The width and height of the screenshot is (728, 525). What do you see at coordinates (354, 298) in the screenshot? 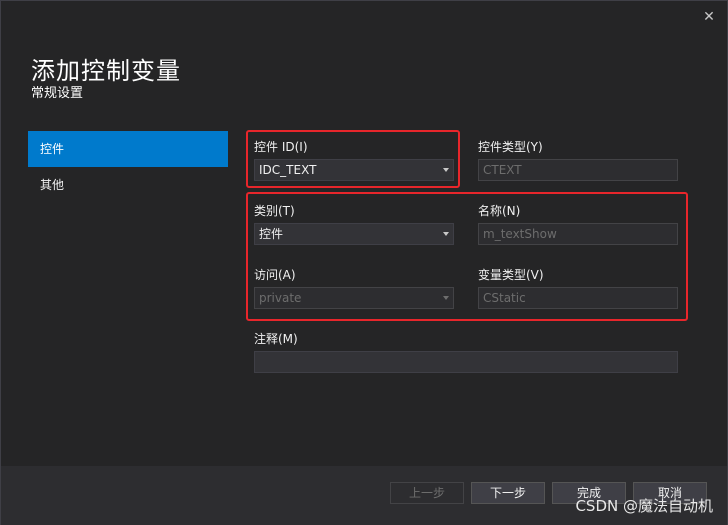
I see `access-combobox: private` at bounding box center [354, 298].